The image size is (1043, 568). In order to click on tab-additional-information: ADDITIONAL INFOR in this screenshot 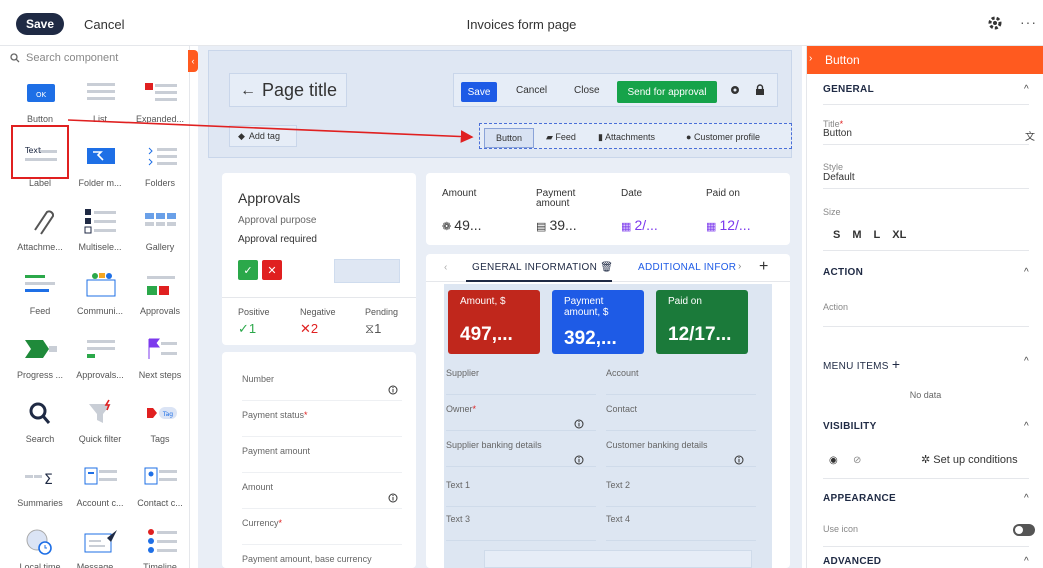, I will do `click(687, 267)`.